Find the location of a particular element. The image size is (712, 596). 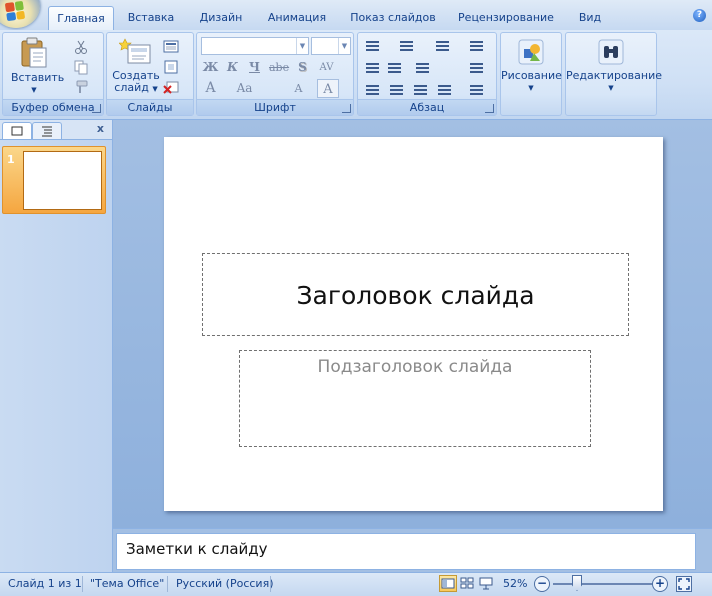

slide-icon is located at coordinates (17, 131).